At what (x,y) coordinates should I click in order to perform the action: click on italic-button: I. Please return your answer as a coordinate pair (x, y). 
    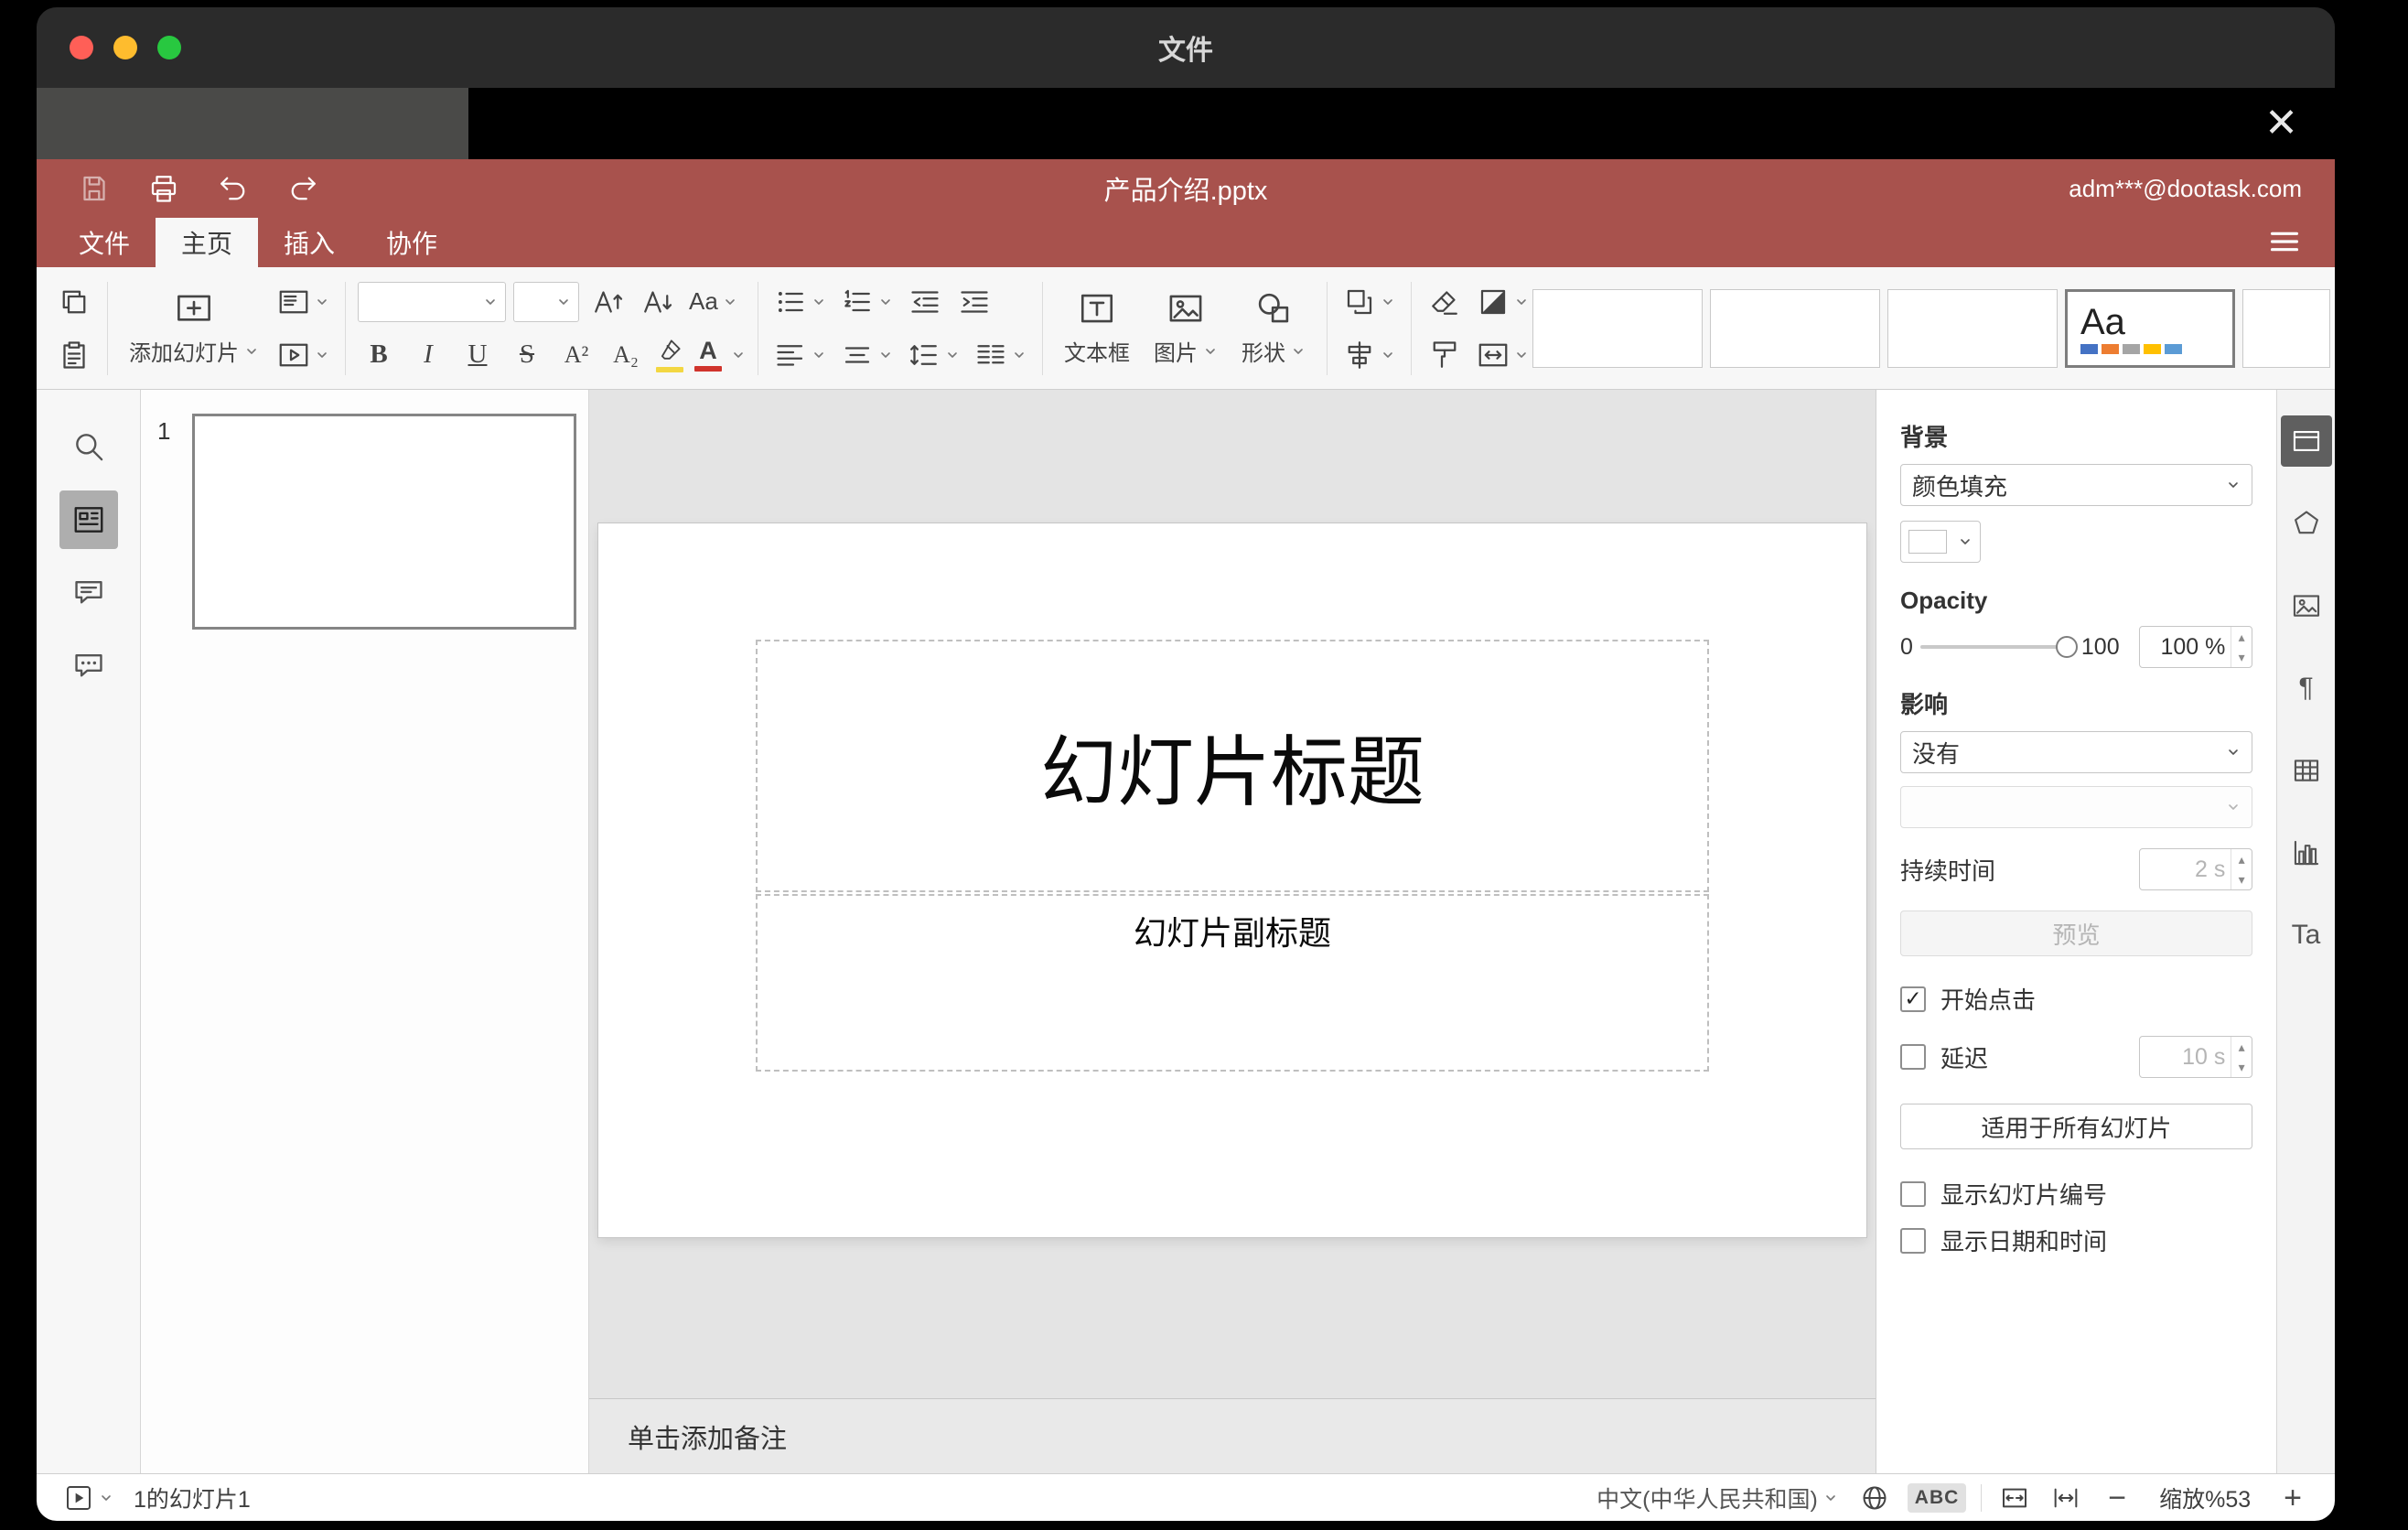
    Looking at the image, I should click on (428, 355).